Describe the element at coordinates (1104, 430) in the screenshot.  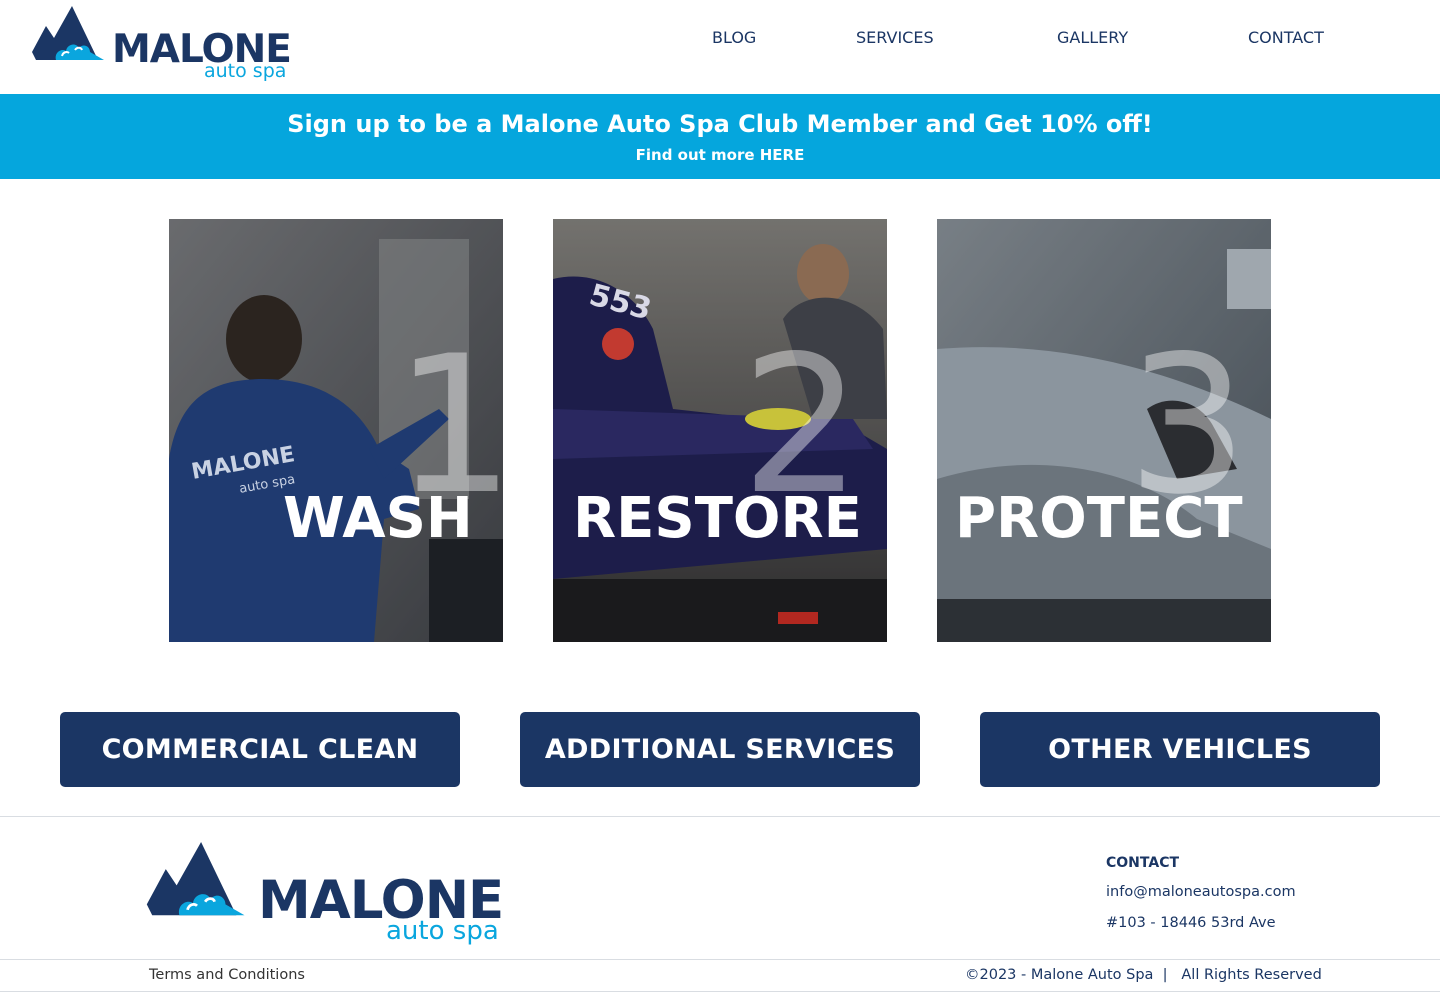
I see `card-protect: 3 PROTECT` at that location.